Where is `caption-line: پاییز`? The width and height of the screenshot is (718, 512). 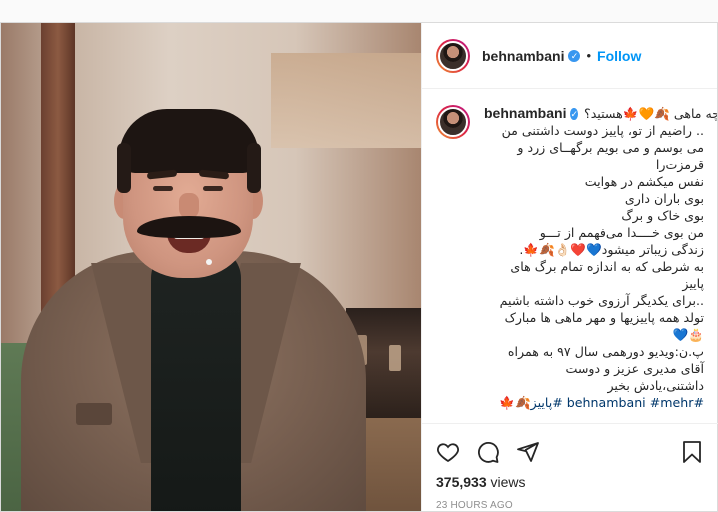 caption-line: پاییز is located at coordinates (693, 283).